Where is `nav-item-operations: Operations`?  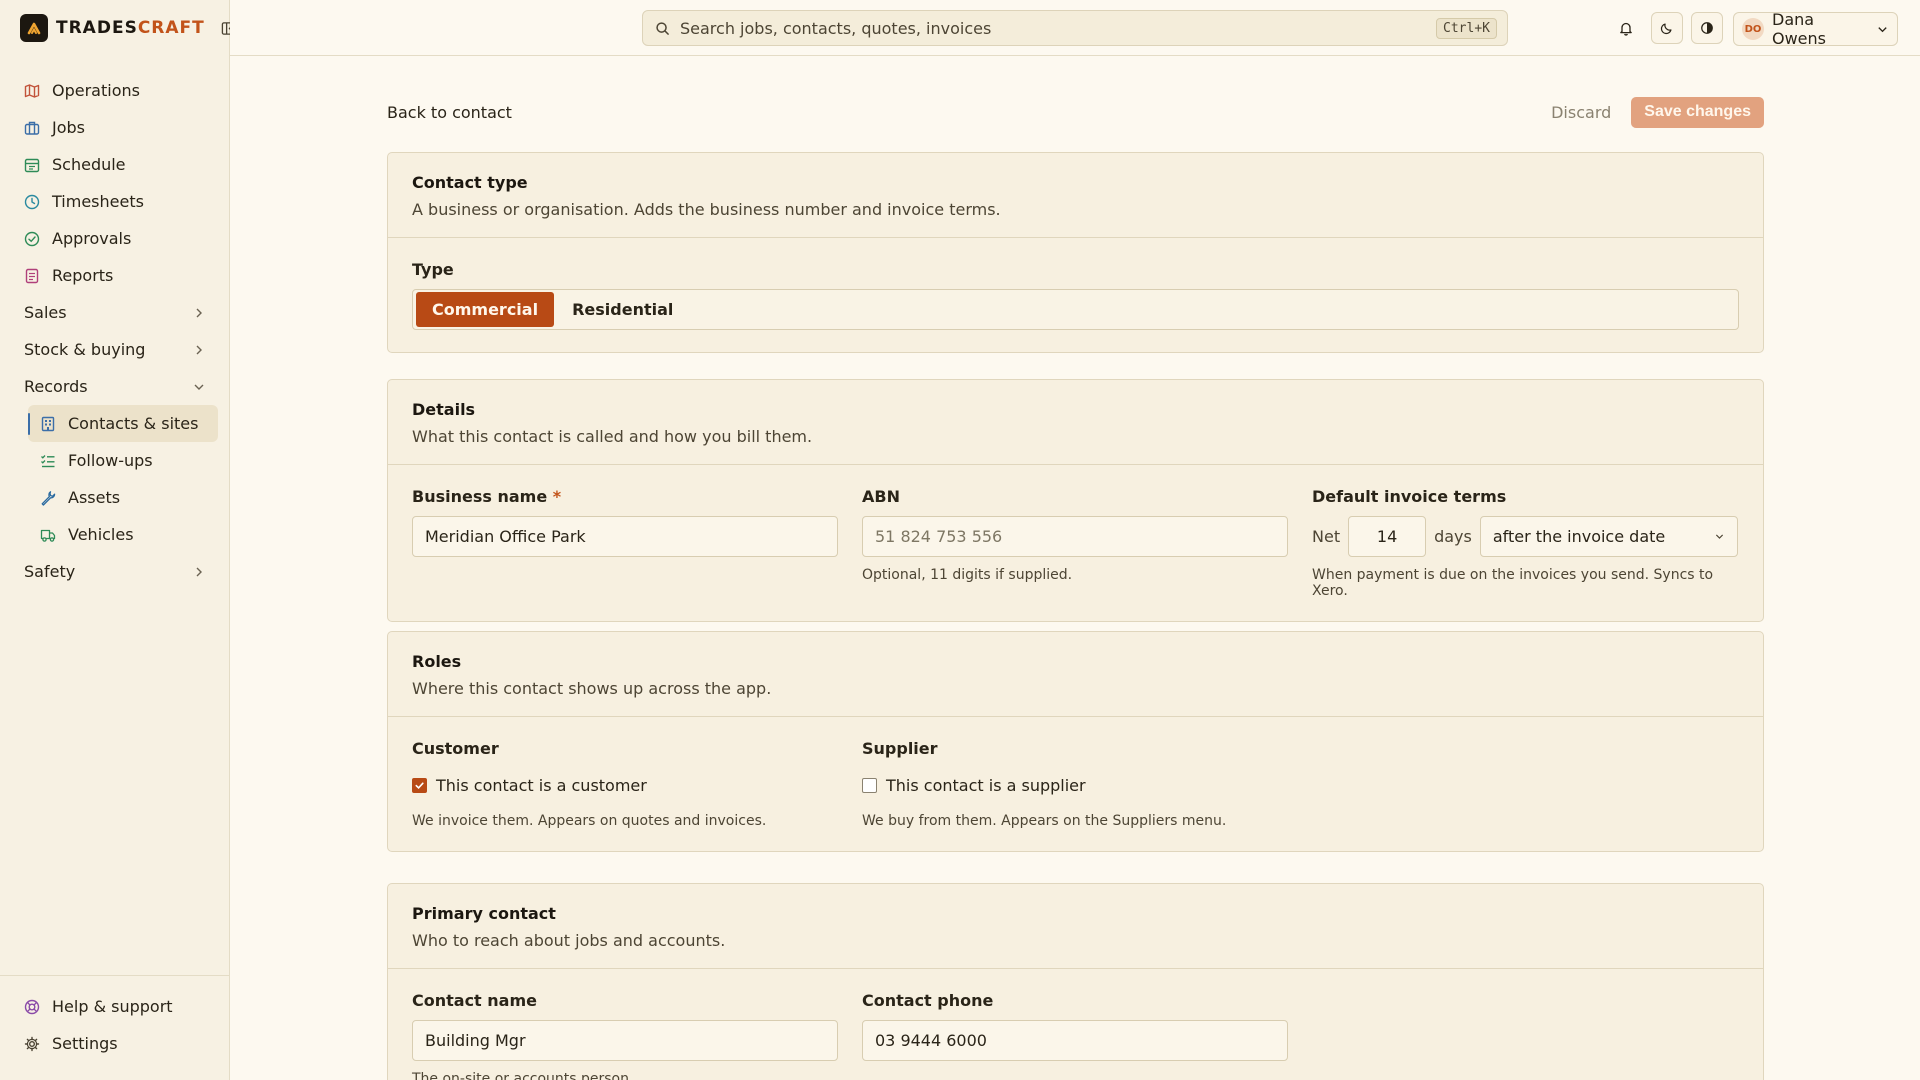
nav-item-operations: Operations is located at coordinates (115, 90).